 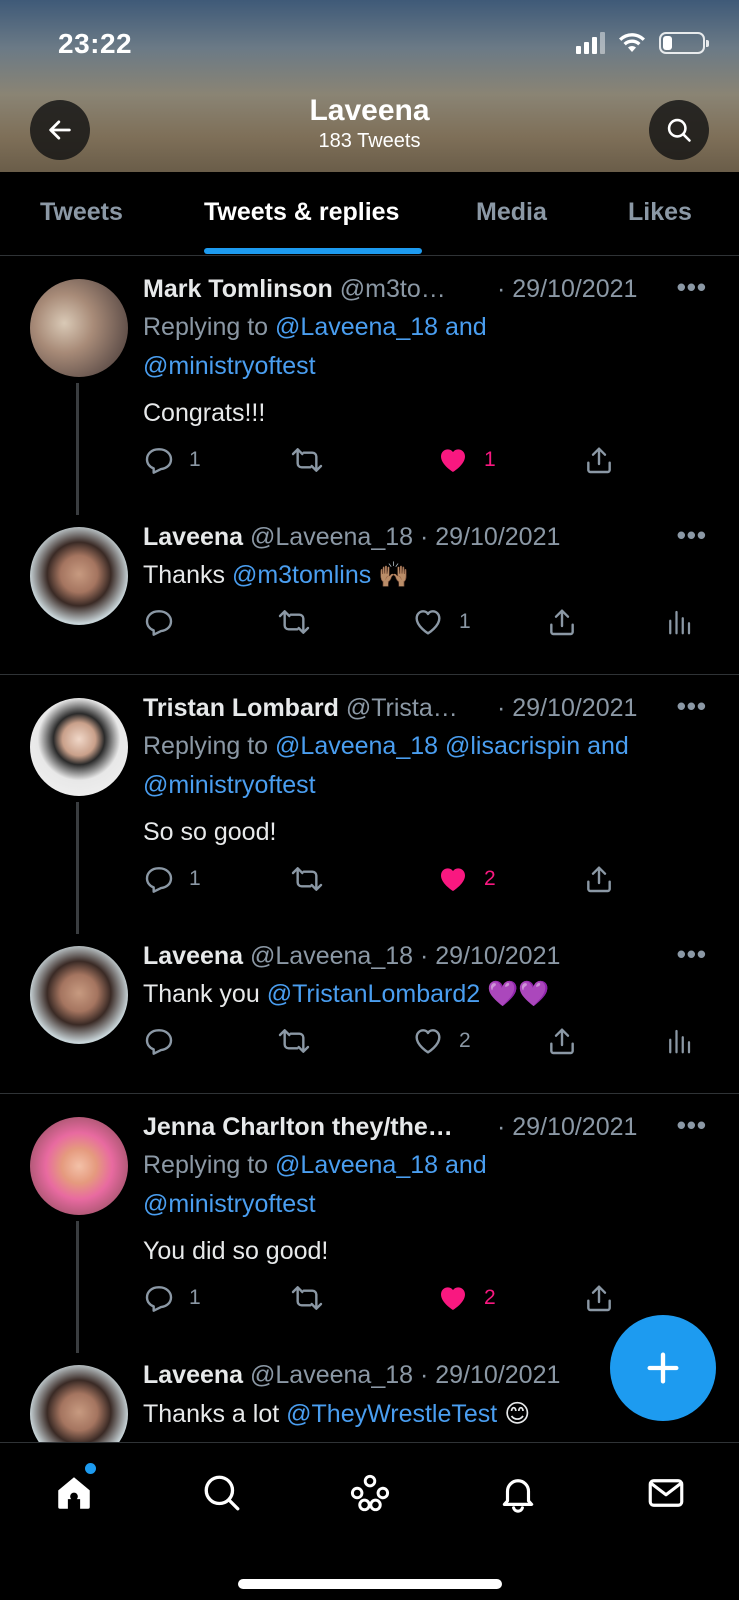 I want to click on tab-tweets-and-replies: Tweets & replies, so click(x=301, y=212).